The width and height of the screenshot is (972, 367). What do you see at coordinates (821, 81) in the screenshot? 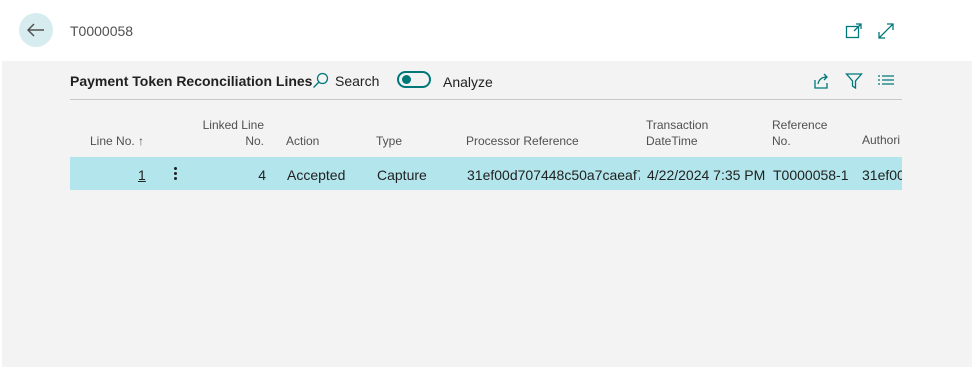
I see `share-icon` at bounding box center [821, 81].